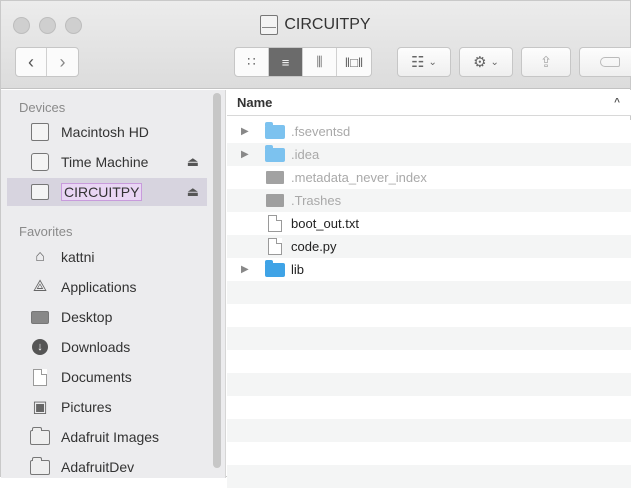  Describe the element at coordinates (327, 24) in the screenshot. I see `window-title-text: CIRCUITPY` at that location.